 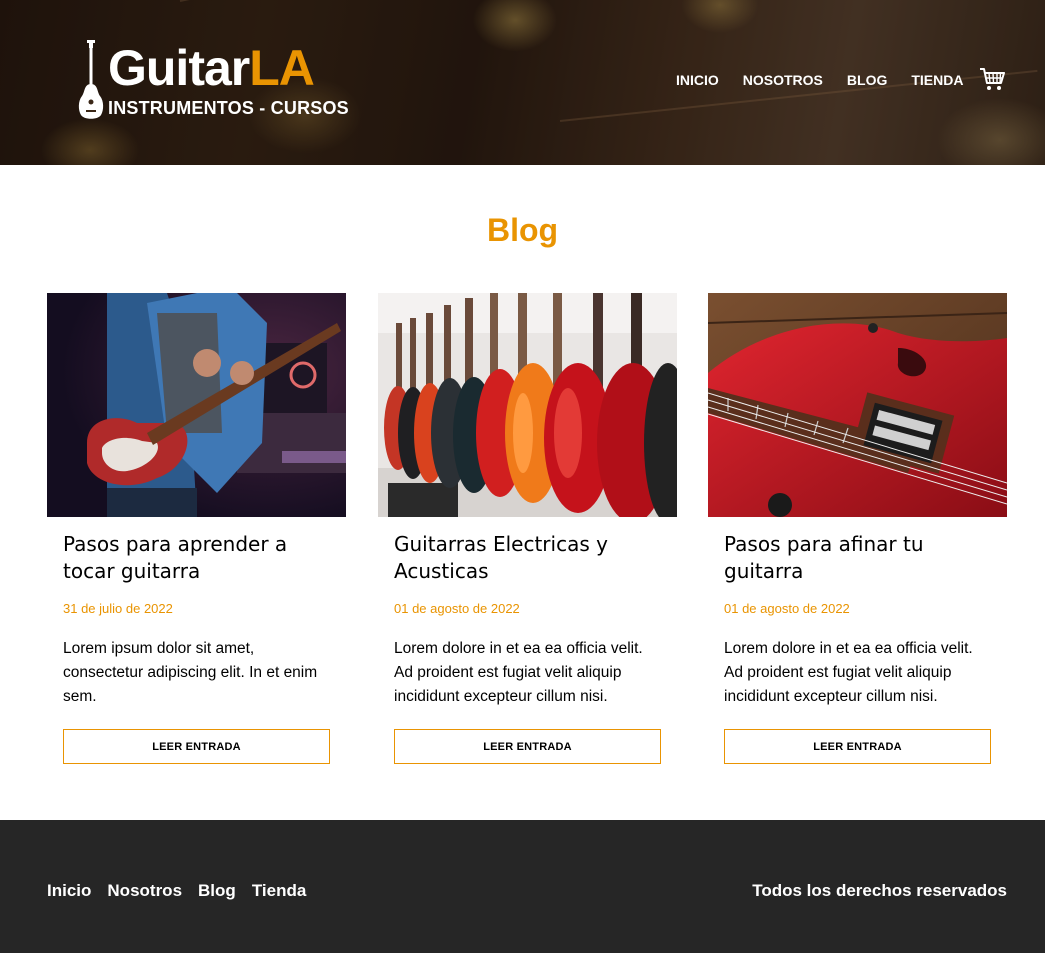 I want to click on nav-link-inicio: INICIO, so click(x=697, y=80).